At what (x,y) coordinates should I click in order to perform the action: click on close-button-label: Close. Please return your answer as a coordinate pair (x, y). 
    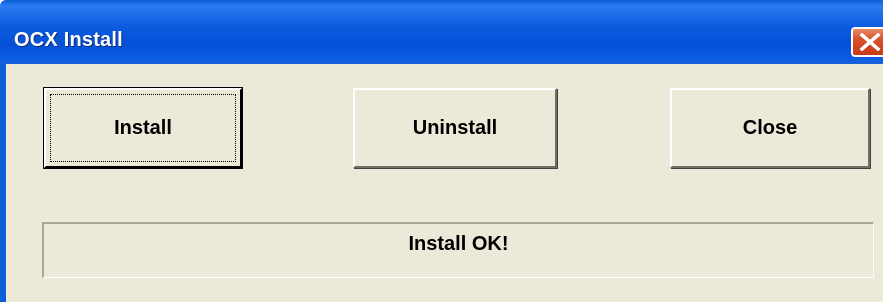
    Looking at the image, I should click on (770, 128).